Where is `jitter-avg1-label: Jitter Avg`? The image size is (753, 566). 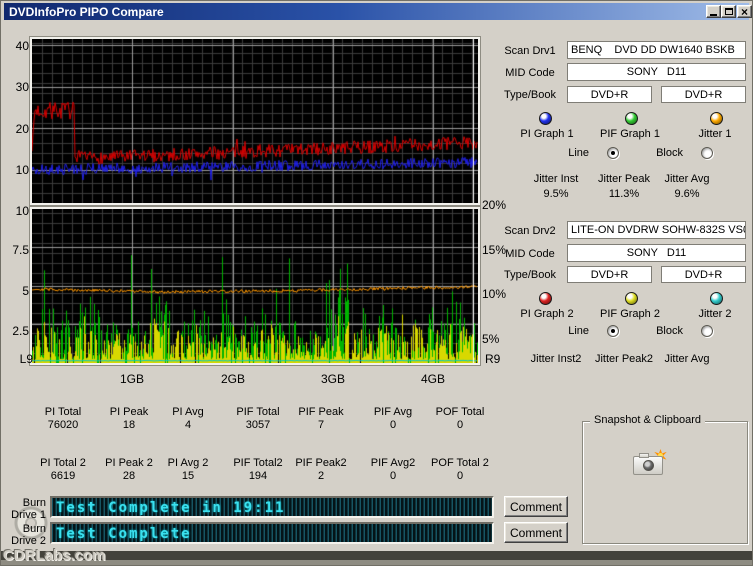 jitter-avg1-label: Jitter Avg is located at coordinates (687, 179).